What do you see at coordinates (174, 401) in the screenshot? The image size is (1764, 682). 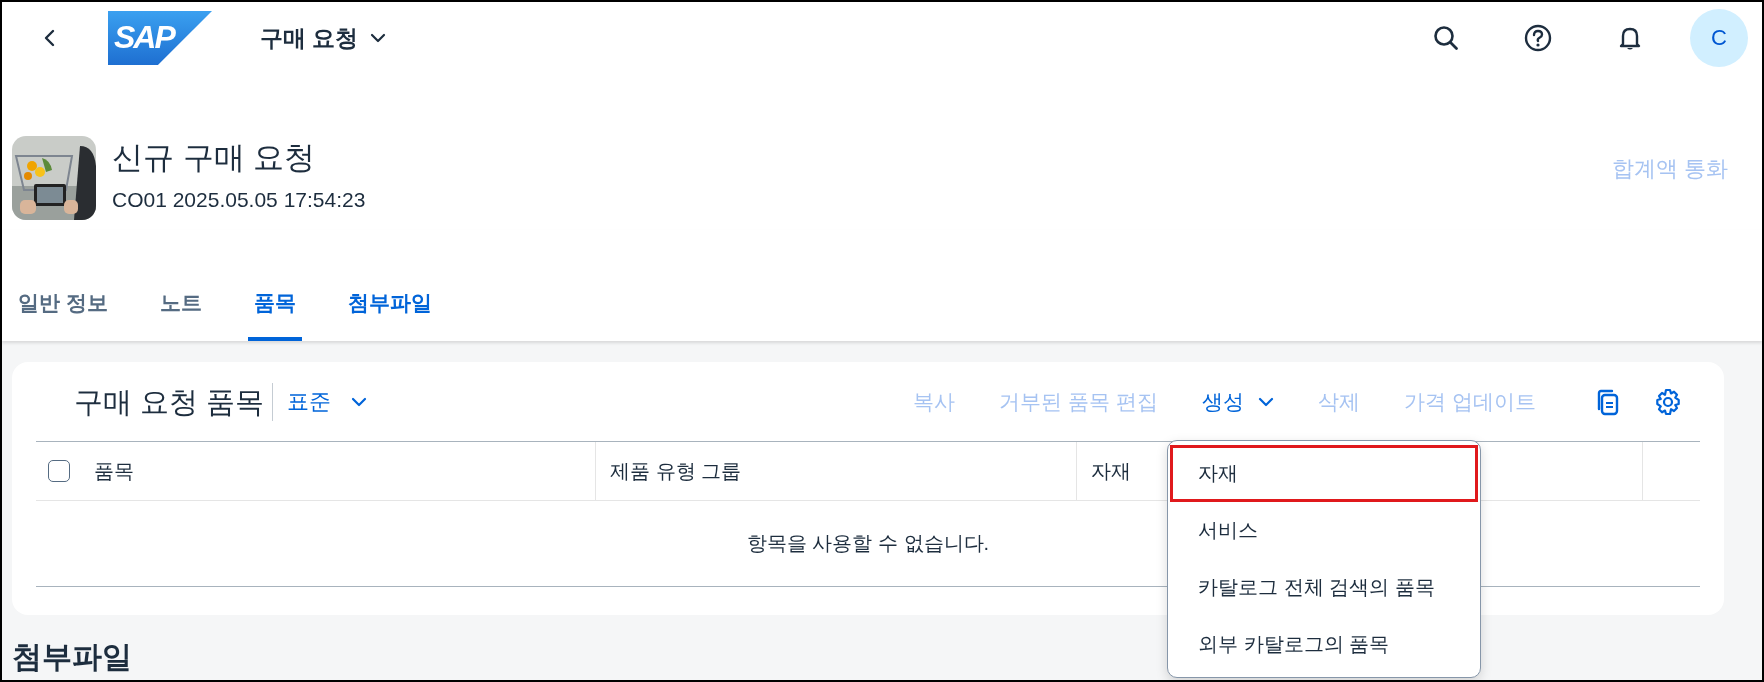 I see `card-title: 구매 요청 품목` at bounding box center [174, 401].